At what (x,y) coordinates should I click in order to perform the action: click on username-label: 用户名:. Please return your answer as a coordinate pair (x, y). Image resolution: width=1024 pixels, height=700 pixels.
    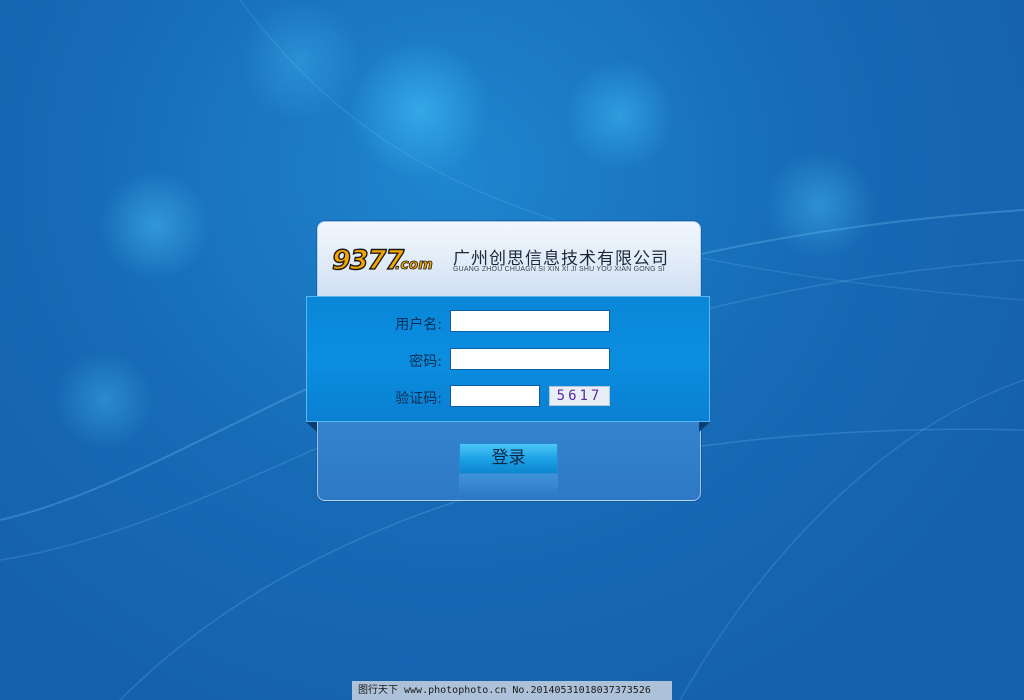
    Looking at the image, I should click on (418, 325).